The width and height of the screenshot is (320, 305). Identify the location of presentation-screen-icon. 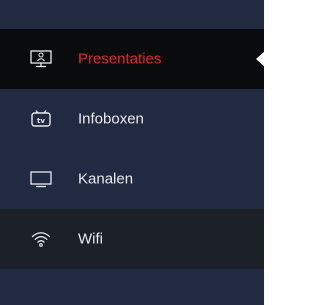
(41, 59).